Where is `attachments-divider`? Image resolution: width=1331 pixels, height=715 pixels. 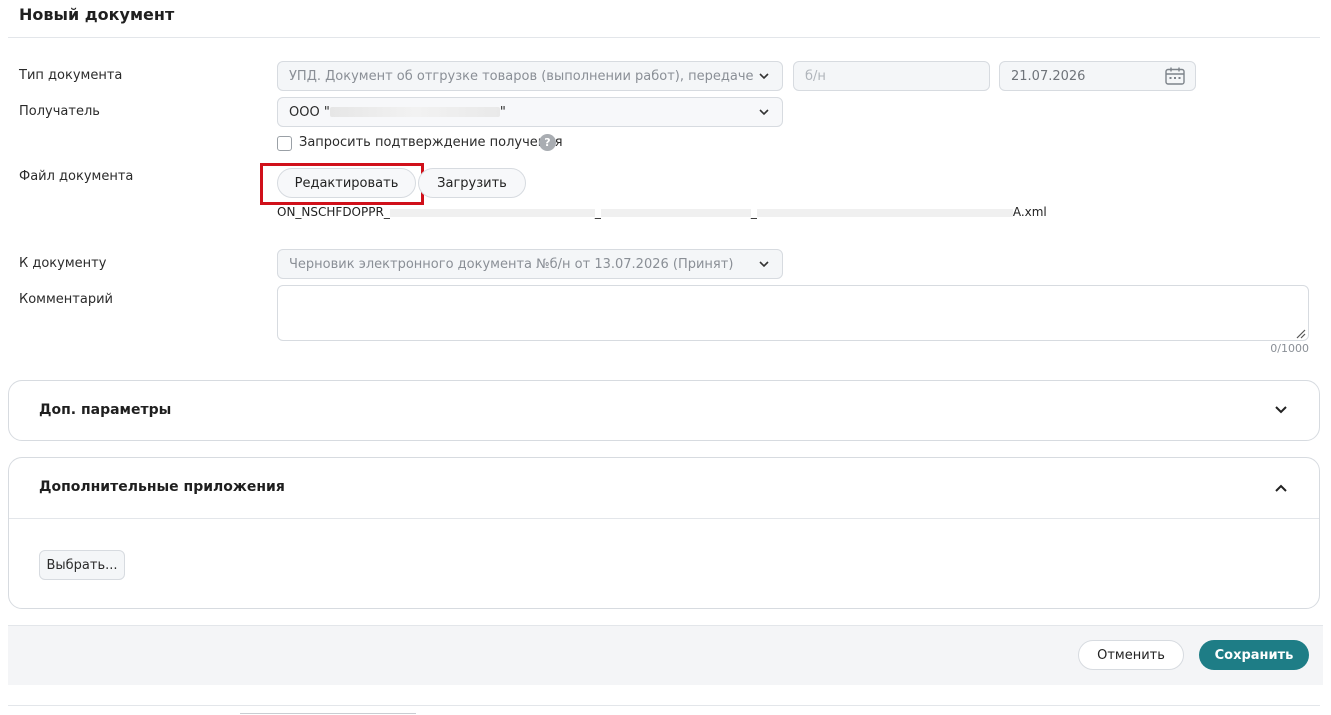 attachments-divider is located at coordinates (664, 518).